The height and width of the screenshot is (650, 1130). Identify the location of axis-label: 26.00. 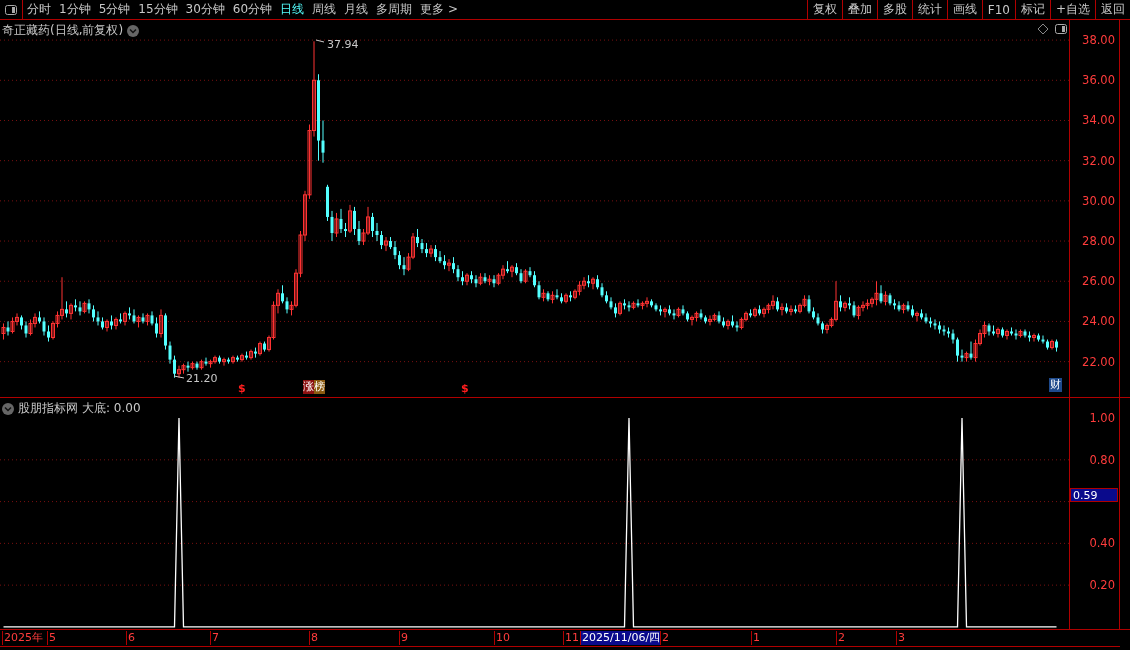
(1098, 281).